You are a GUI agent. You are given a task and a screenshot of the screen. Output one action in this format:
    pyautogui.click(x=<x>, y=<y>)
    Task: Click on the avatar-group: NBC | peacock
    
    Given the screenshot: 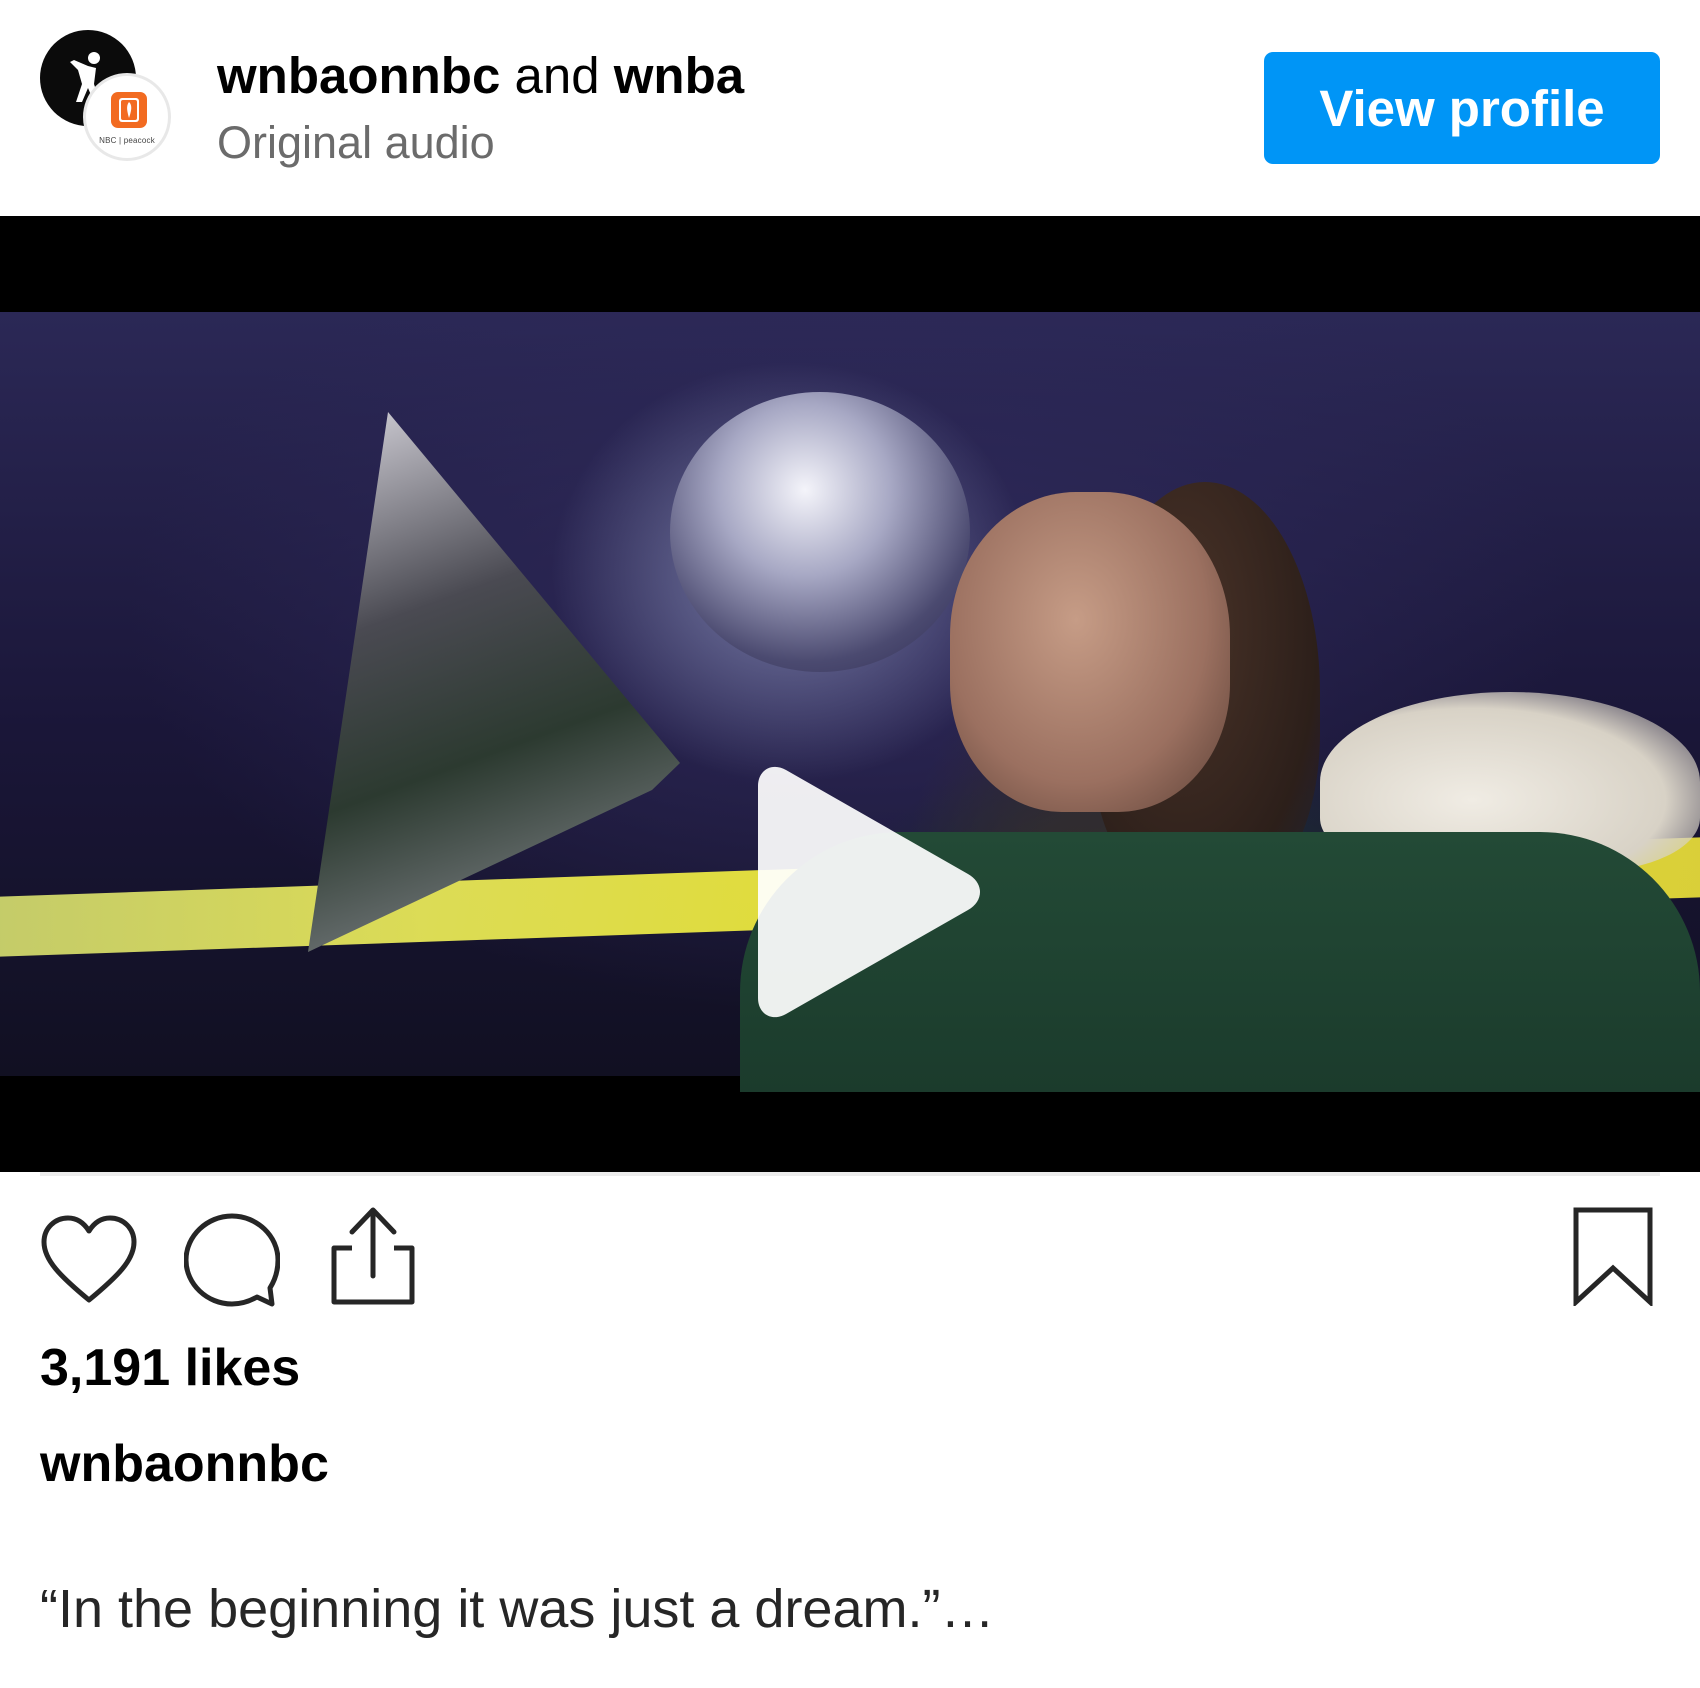 What is the action you would take?
    pyautogui.click(x=110, y=100)
    